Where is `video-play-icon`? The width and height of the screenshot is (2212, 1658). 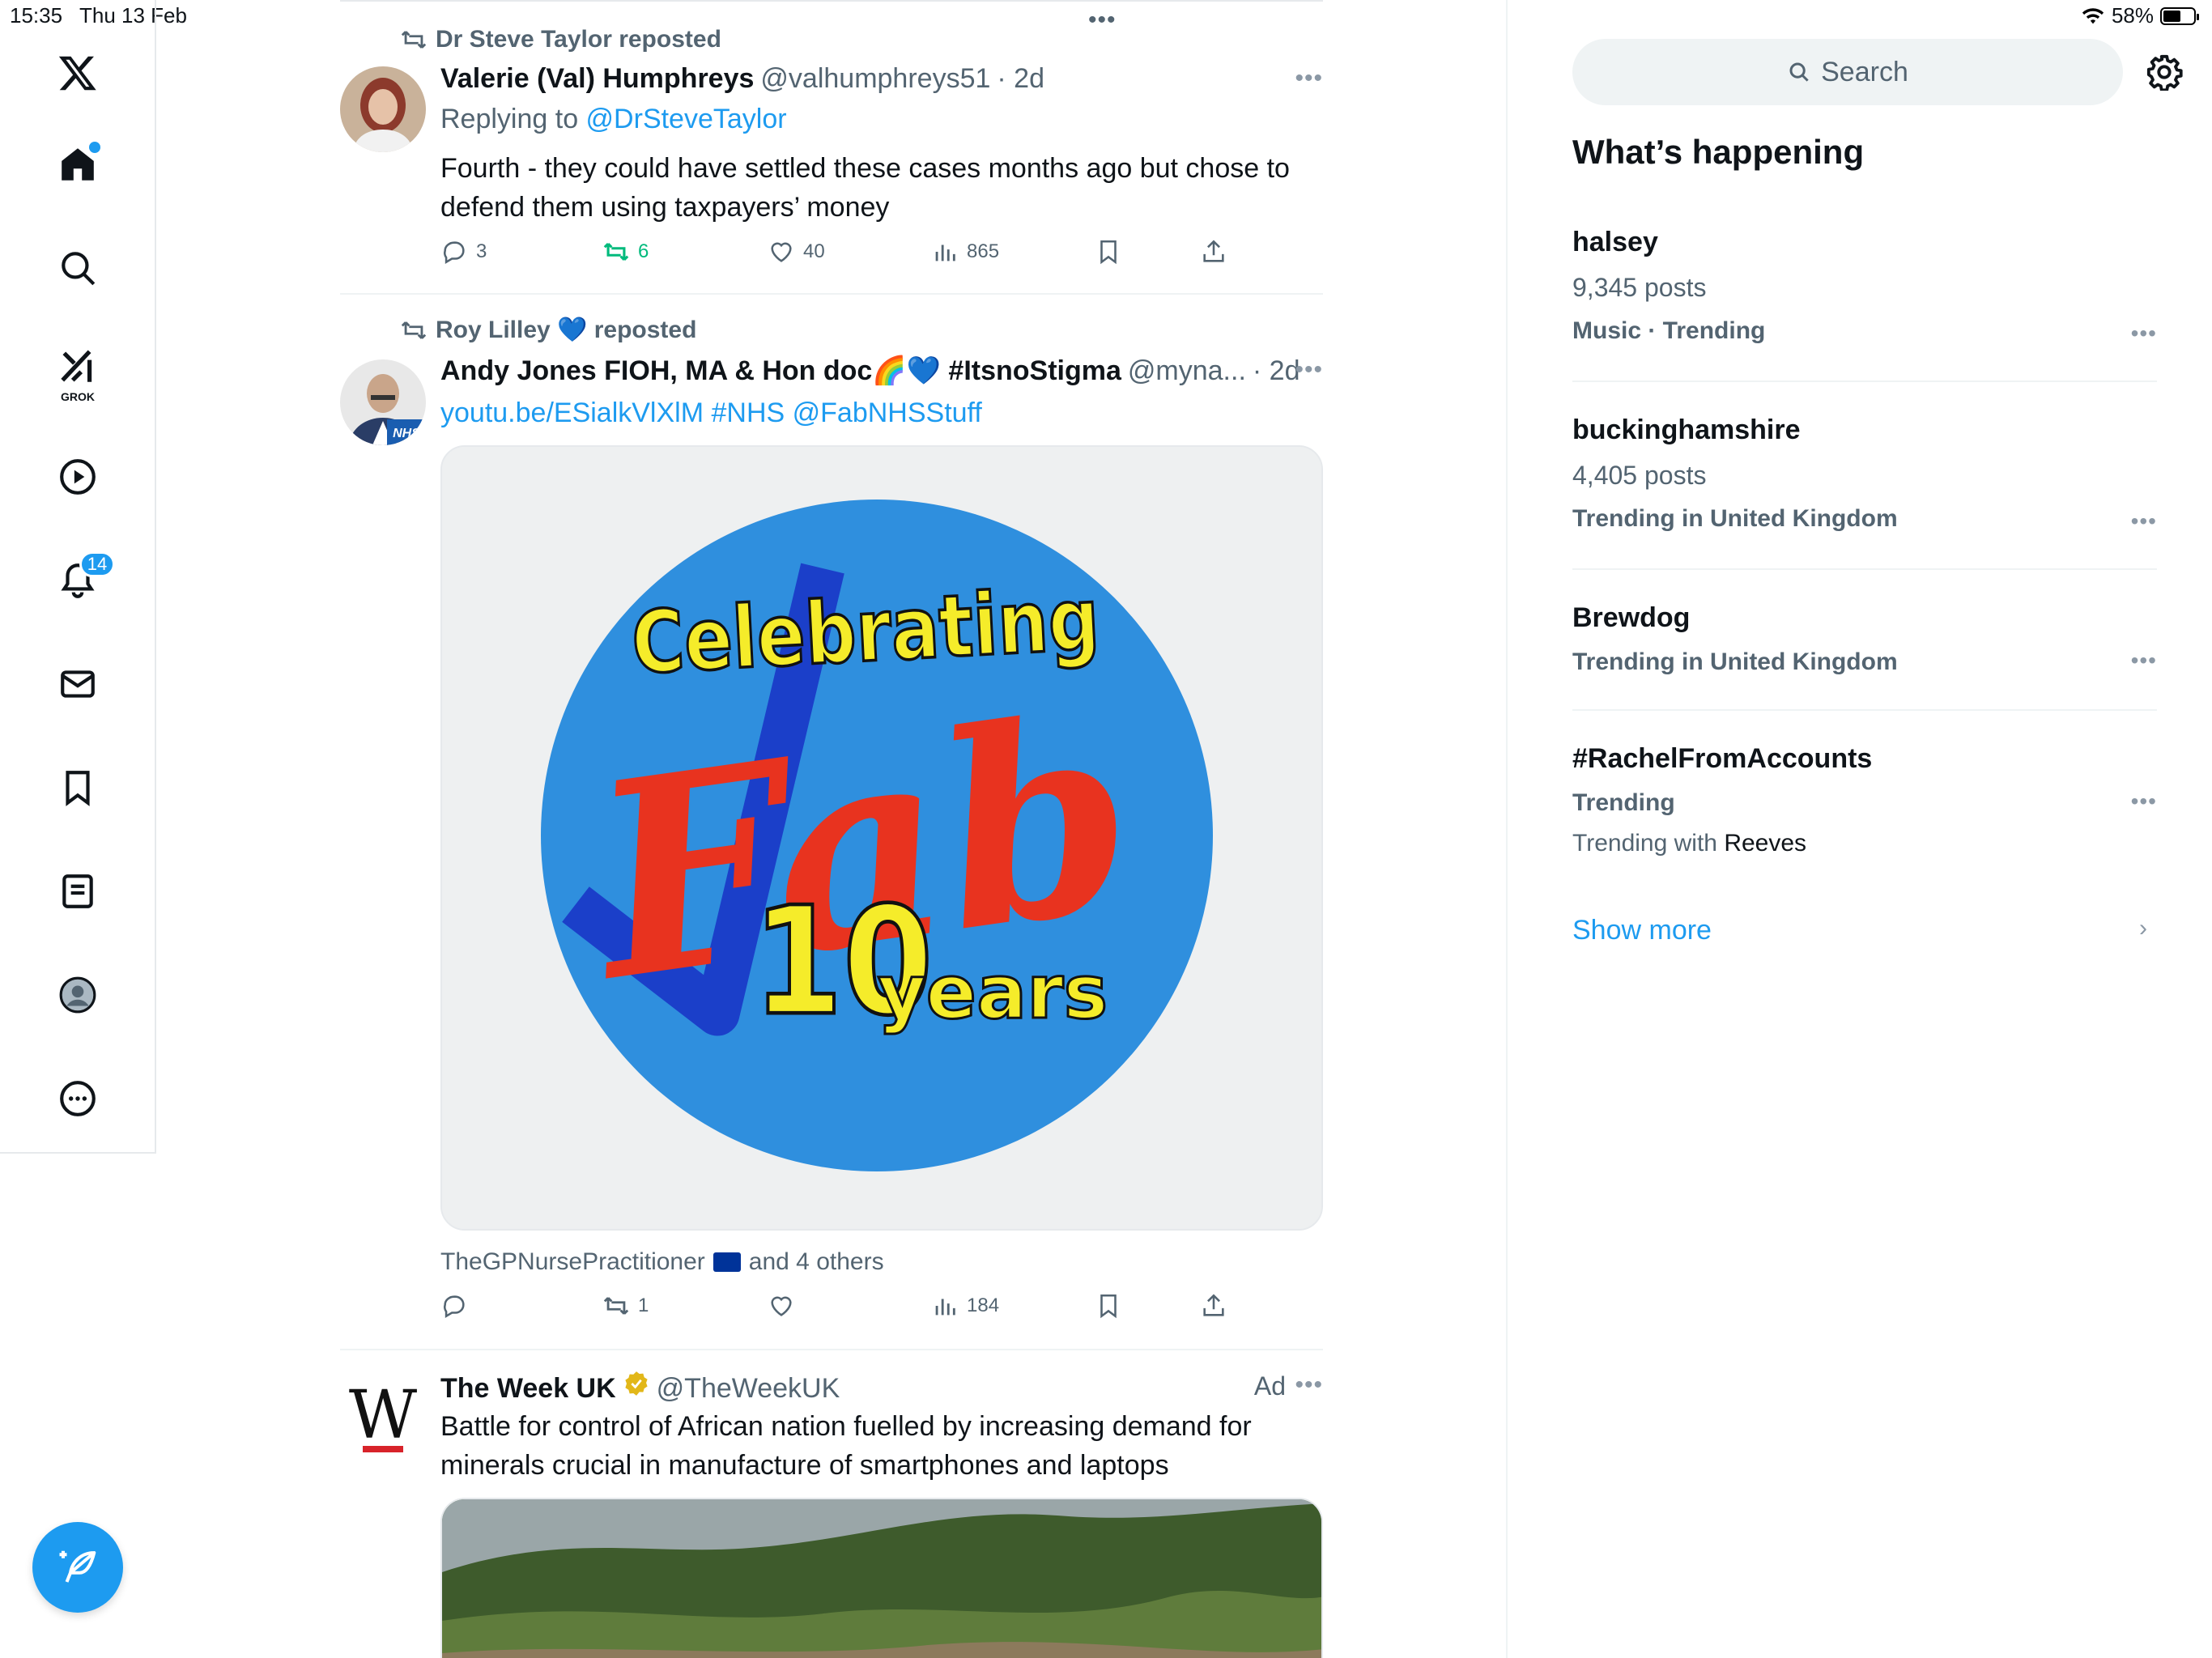
video-play-icon is located at coordinates (77, 476).